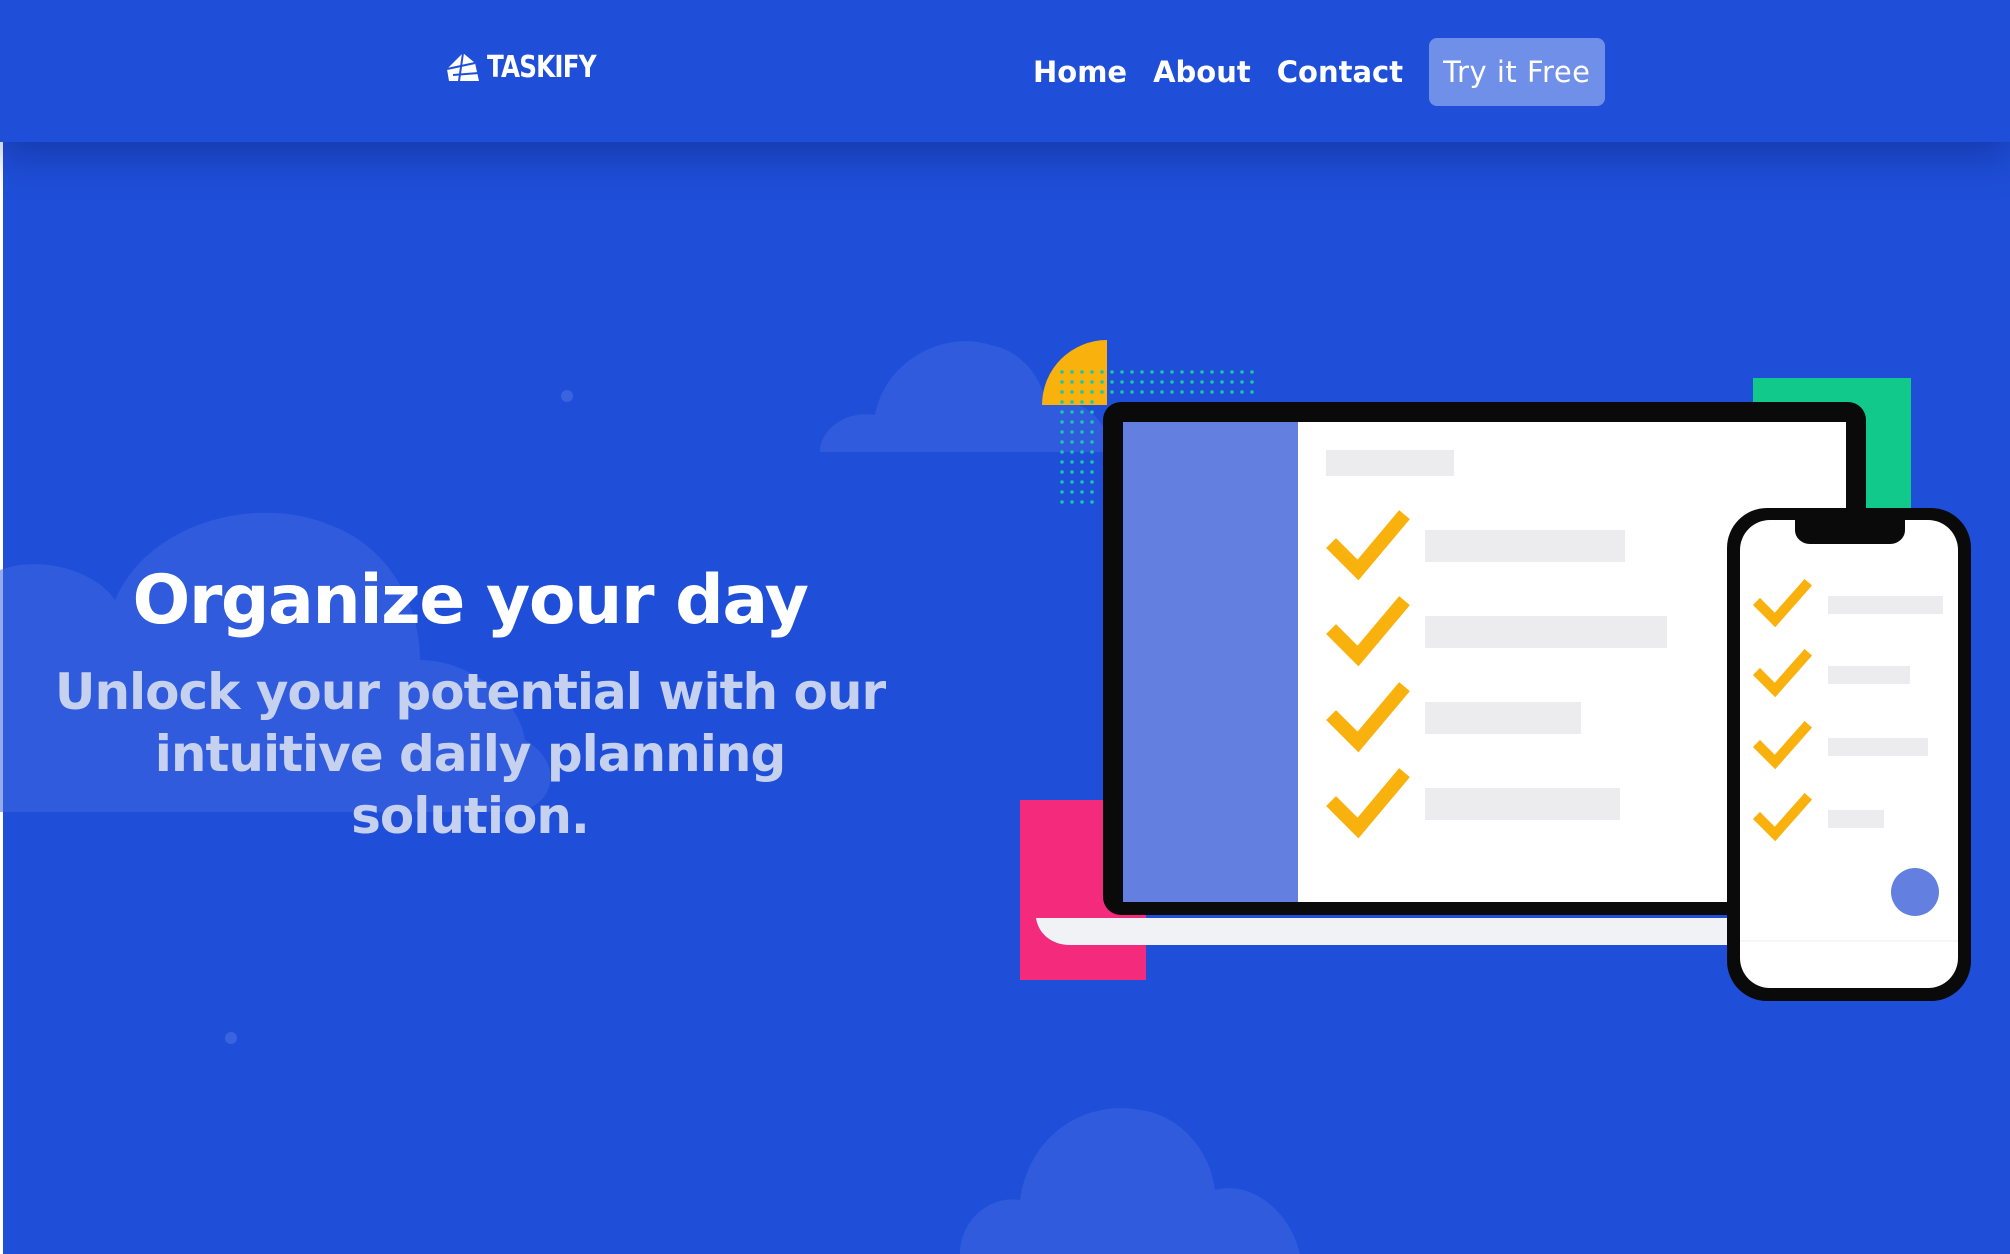 The height and width of the screenshot is (1254, 2010). Describe the element at coordinates (470, 692) in the screenshot. I see `hero-subtitle-line-1: Unlock your potential with our` at that location.